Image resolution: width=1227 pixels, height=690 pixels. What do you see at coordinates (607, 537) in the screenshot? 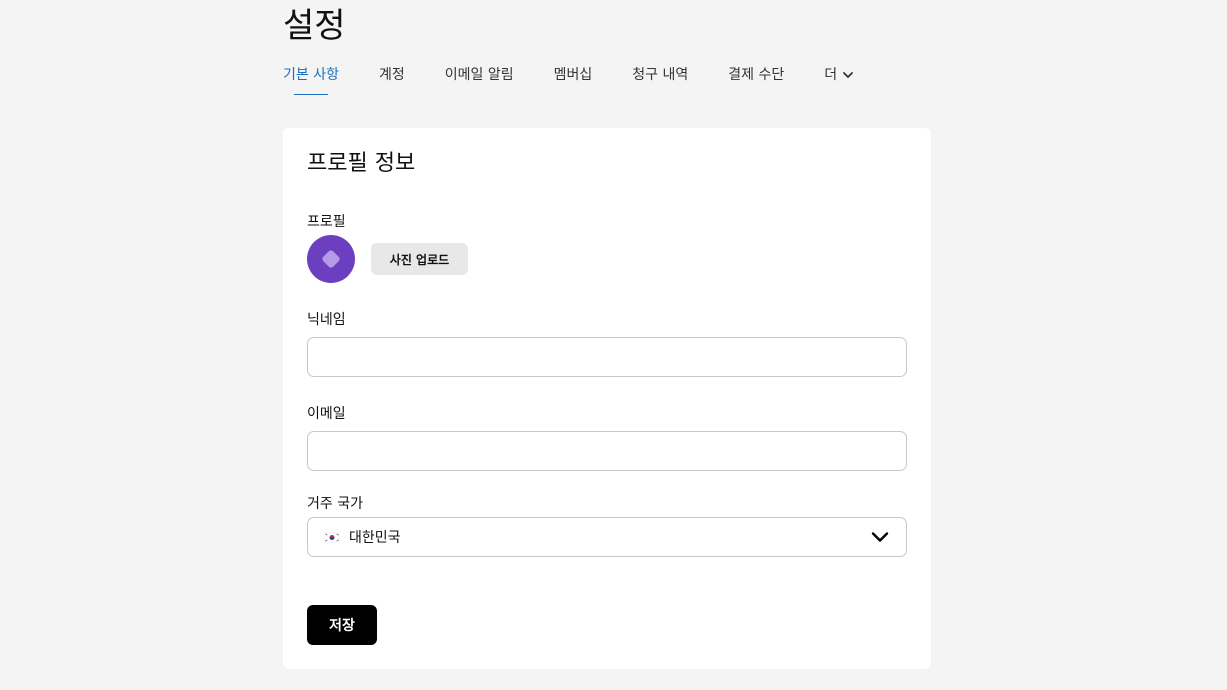
I see `country-select: 대한민국` at bounding box center [607, 537].